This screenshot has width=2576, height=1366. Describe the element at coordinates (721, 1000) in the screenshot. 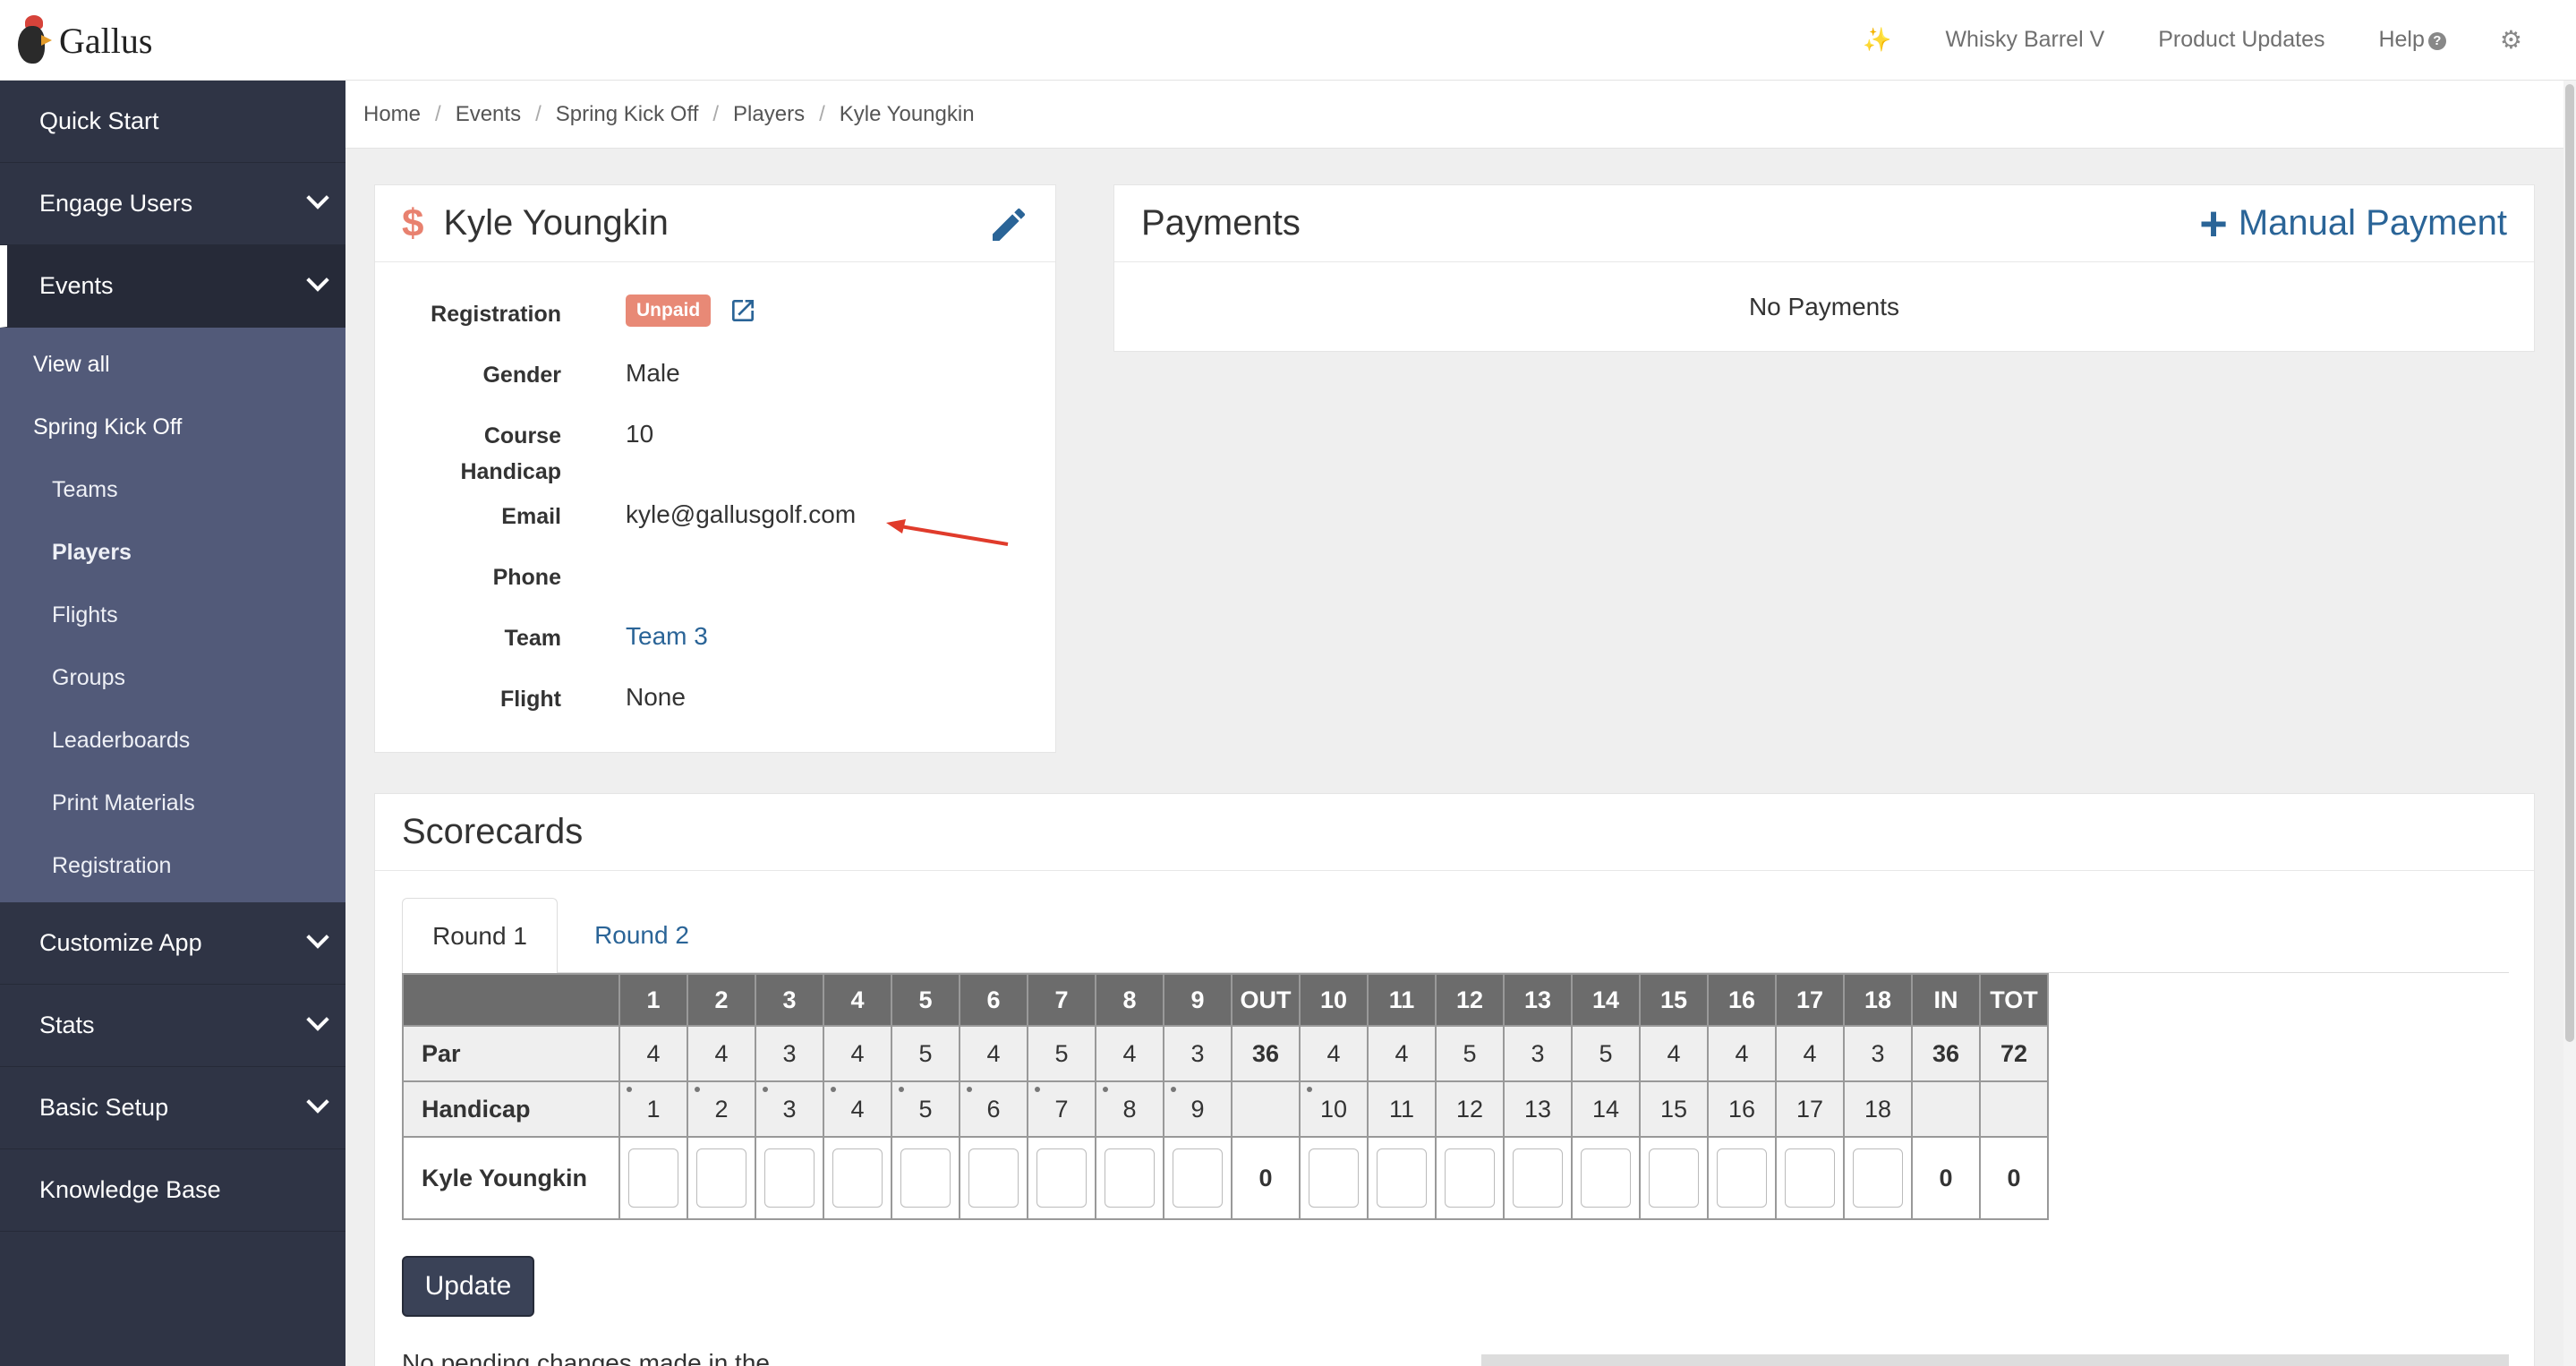

I see `hole-header: 2` at that location.